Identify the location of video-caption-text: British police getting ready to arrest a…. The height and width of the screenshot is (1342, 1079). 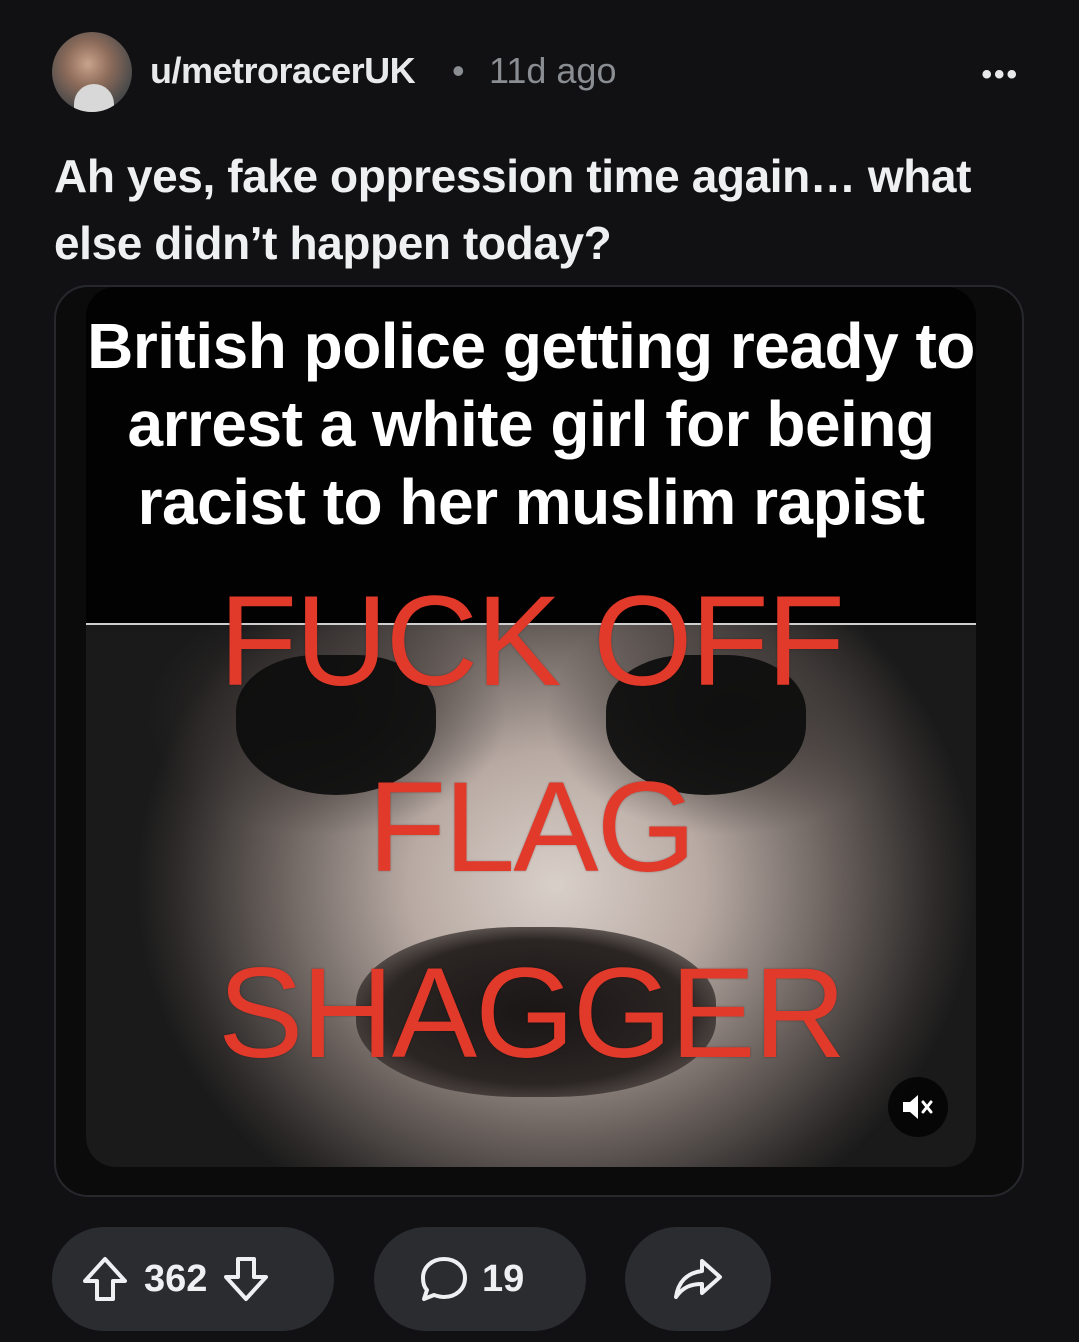
(531, 424).